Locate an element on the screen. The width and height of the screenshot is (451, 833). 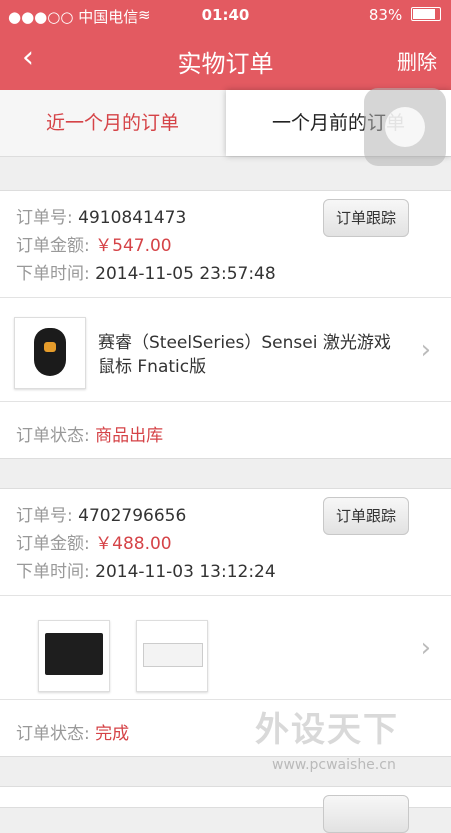
order-status-value: 完成 is located at coordinates (112, 734).